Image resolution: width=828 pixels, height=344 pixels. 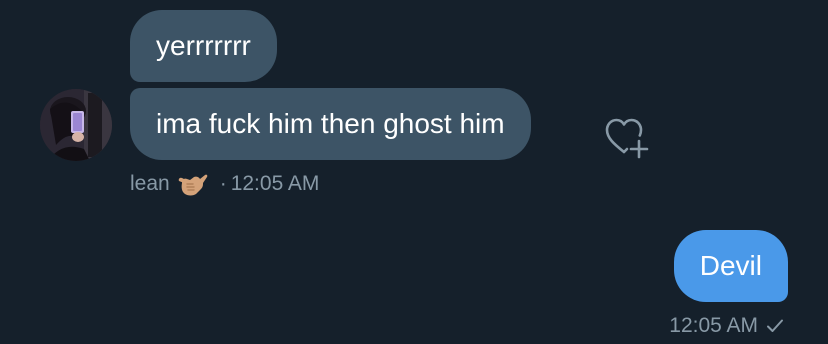 I want to click on message-text: yerrrrrrr, so click(x=203, y=45).